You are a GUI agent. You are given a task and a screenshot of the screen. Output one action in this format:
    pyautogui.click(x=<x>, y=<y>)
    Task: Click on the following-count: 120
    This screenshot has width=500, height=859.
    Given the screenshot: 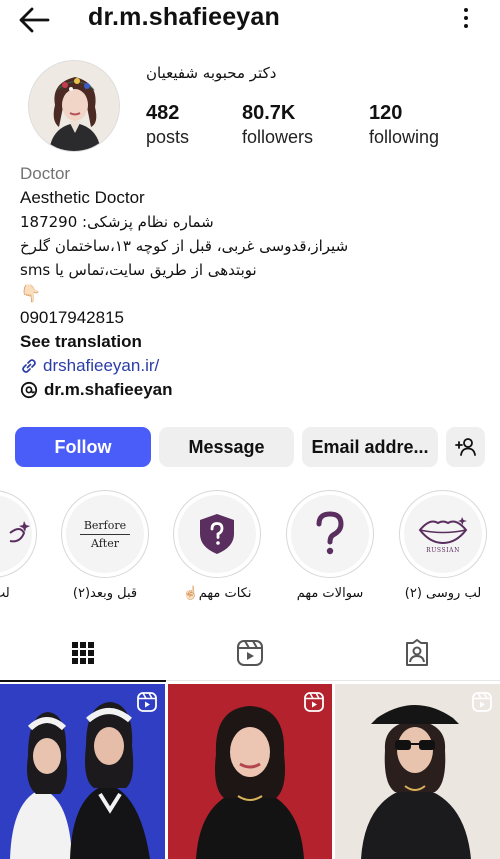 What is the action you would take?
    pyautogui.click(x=386, y=113)
    